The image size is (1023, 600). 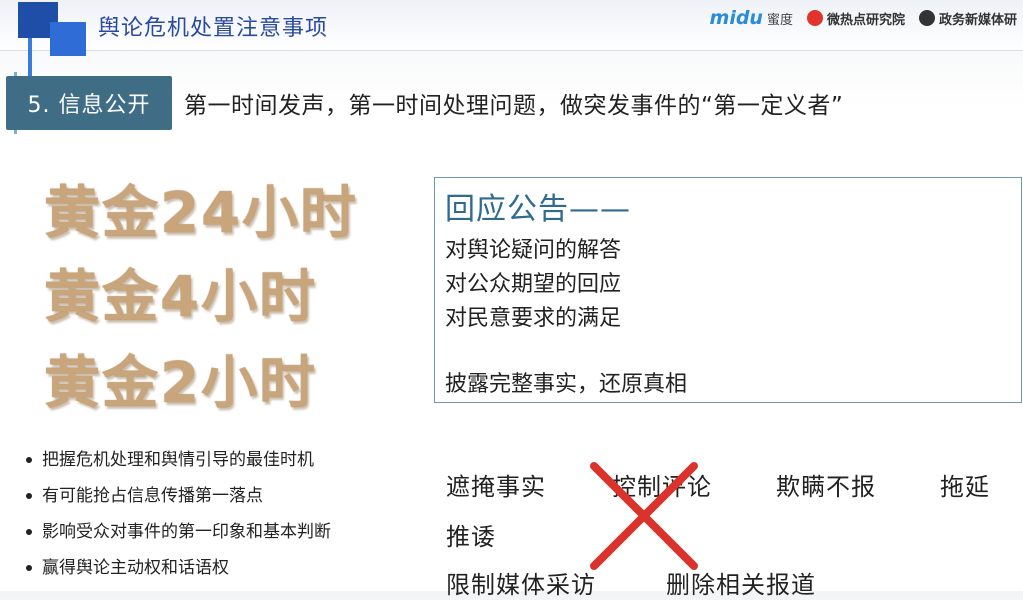 What do you see at coordinates (967, 18) in the screenshot?
I see `gov-media-icon: 政务新媒体研` at bounding box center [967, 18].